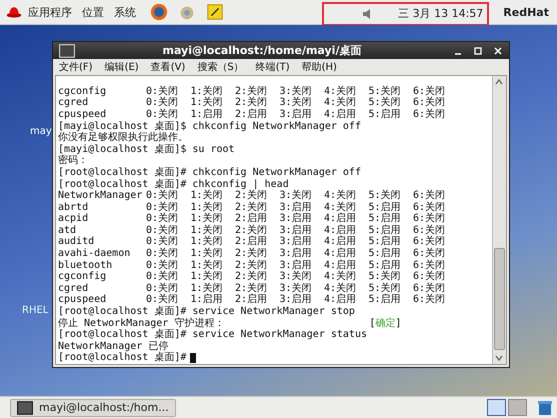 This screenshot has width=557, height=418. Describe the element at coordinates (95, 254) in the screenshot. I see `terminal-text: avahi-daemon` at that location.